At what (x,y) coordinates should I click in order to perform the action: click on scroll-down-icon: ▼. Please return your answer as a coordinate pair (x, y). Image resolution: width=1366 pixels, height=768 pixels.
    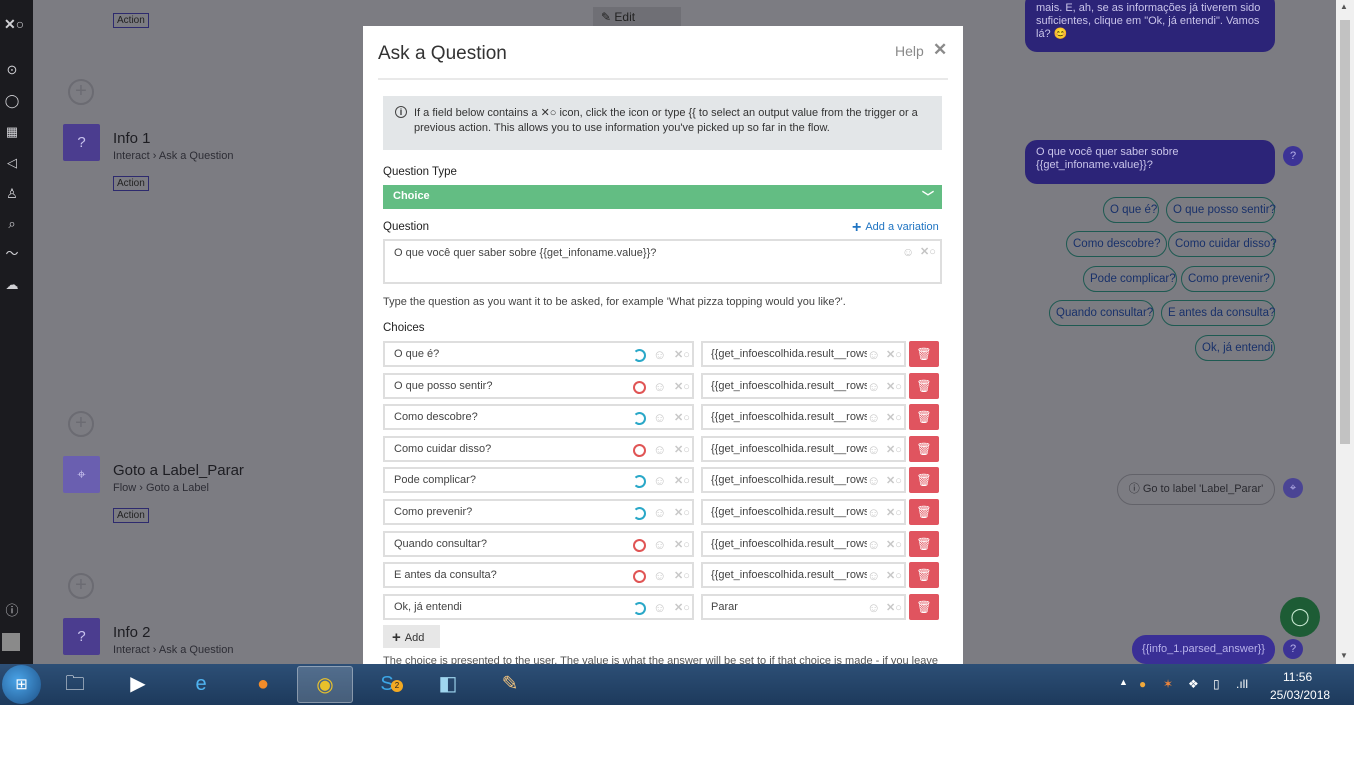
    Looking at the image, I should click on (1344, 655).